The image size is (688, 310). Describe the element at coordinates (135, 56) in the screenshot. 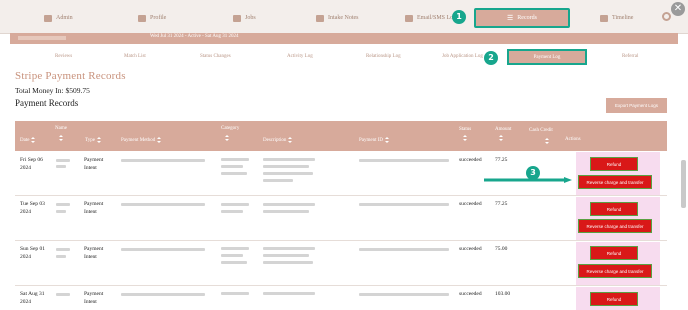

I see `tab-match-list: Match List` at that location.